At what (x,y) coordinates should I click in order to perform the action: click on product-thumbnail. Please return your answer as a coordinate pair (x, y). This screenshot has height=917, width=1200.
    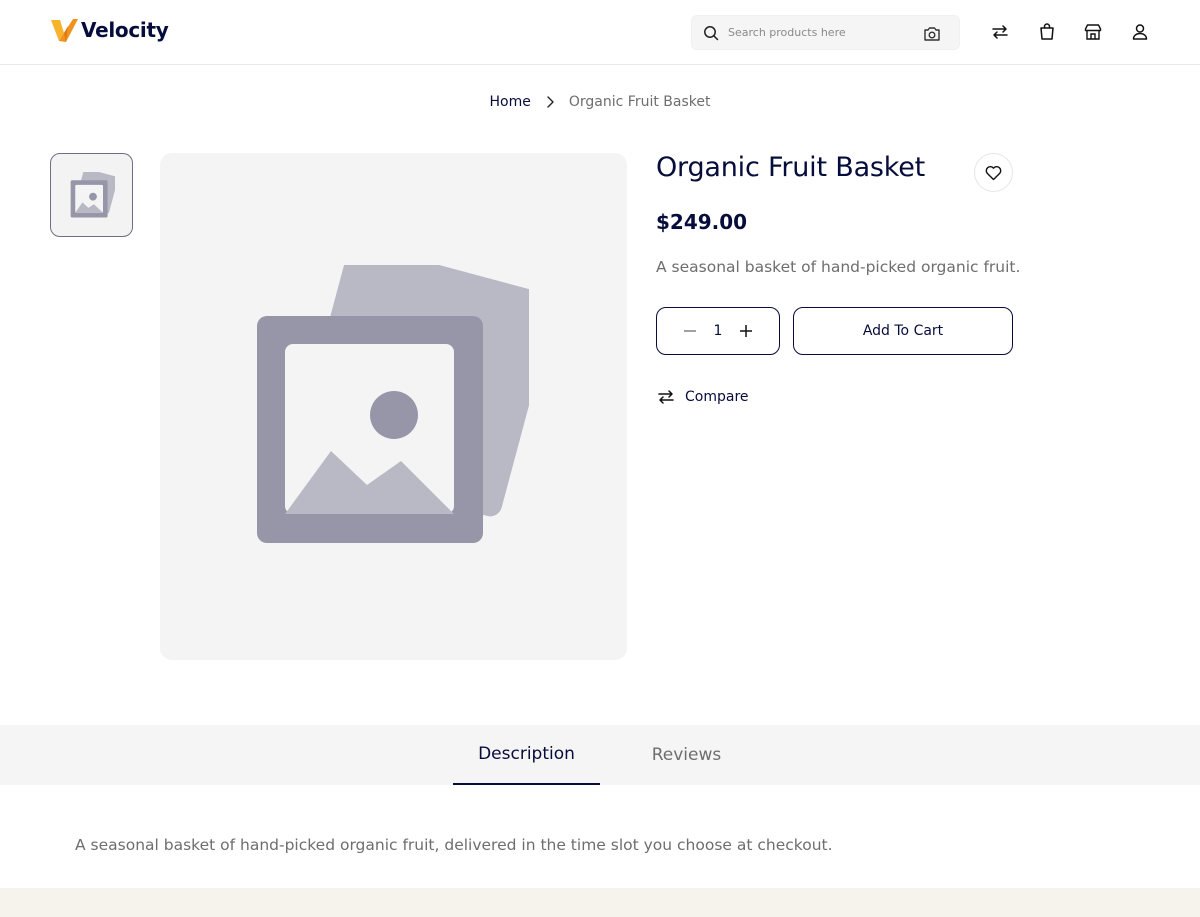
    Looking at the image, I should click on (91, 195).